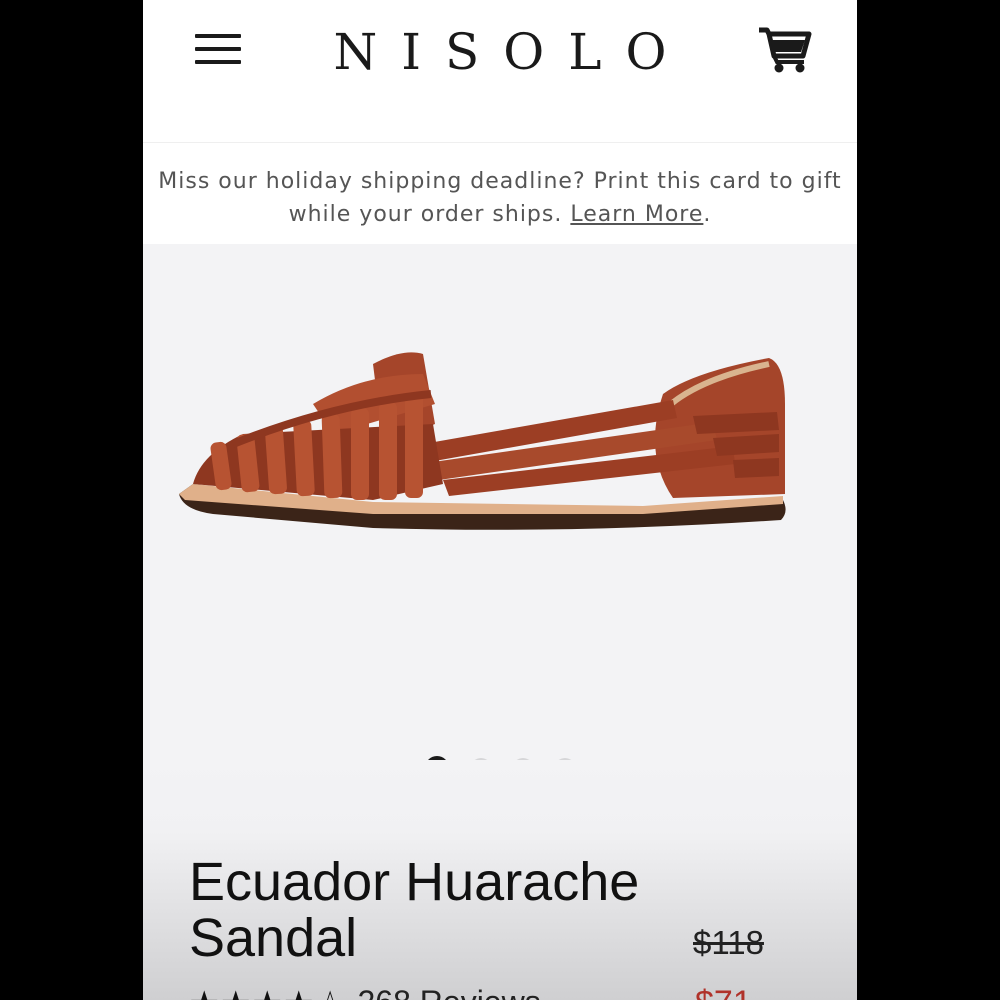 The height and width of the screenshot is (1000, 1000). What do you see at coordinates (707, 214) in the screenshot?
I see `promo-period: .` at bounding box center [707, 214].